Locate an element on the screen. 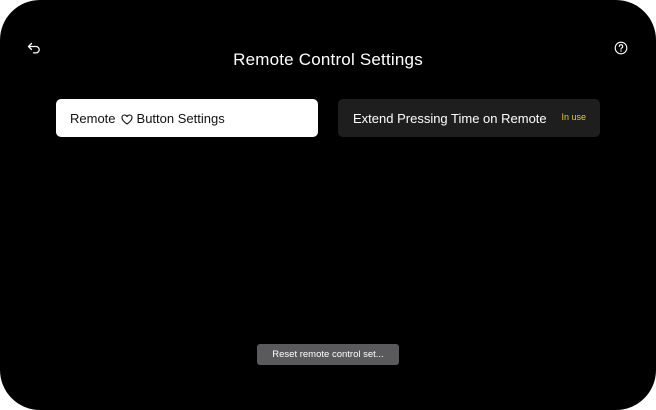 The height and width of the screenshot is (410, 656). remote-label: Remote is located at coordinates (93, 118).